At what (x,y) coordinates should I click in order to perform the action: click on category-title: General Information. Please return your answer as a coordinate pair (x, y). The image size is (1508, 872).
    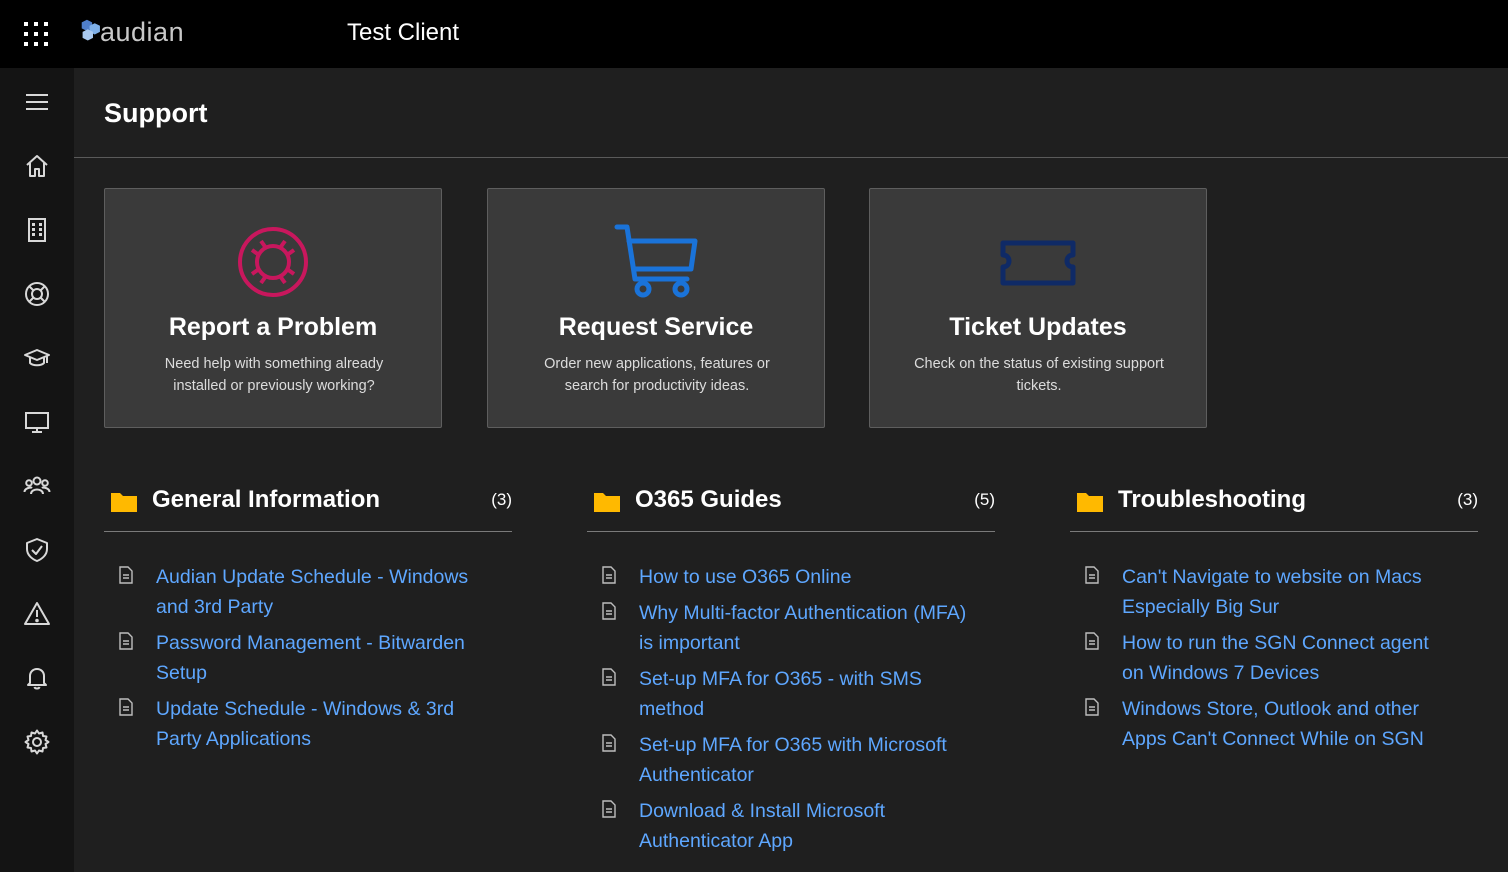
    Looking at the image, I should click on (266, 499).